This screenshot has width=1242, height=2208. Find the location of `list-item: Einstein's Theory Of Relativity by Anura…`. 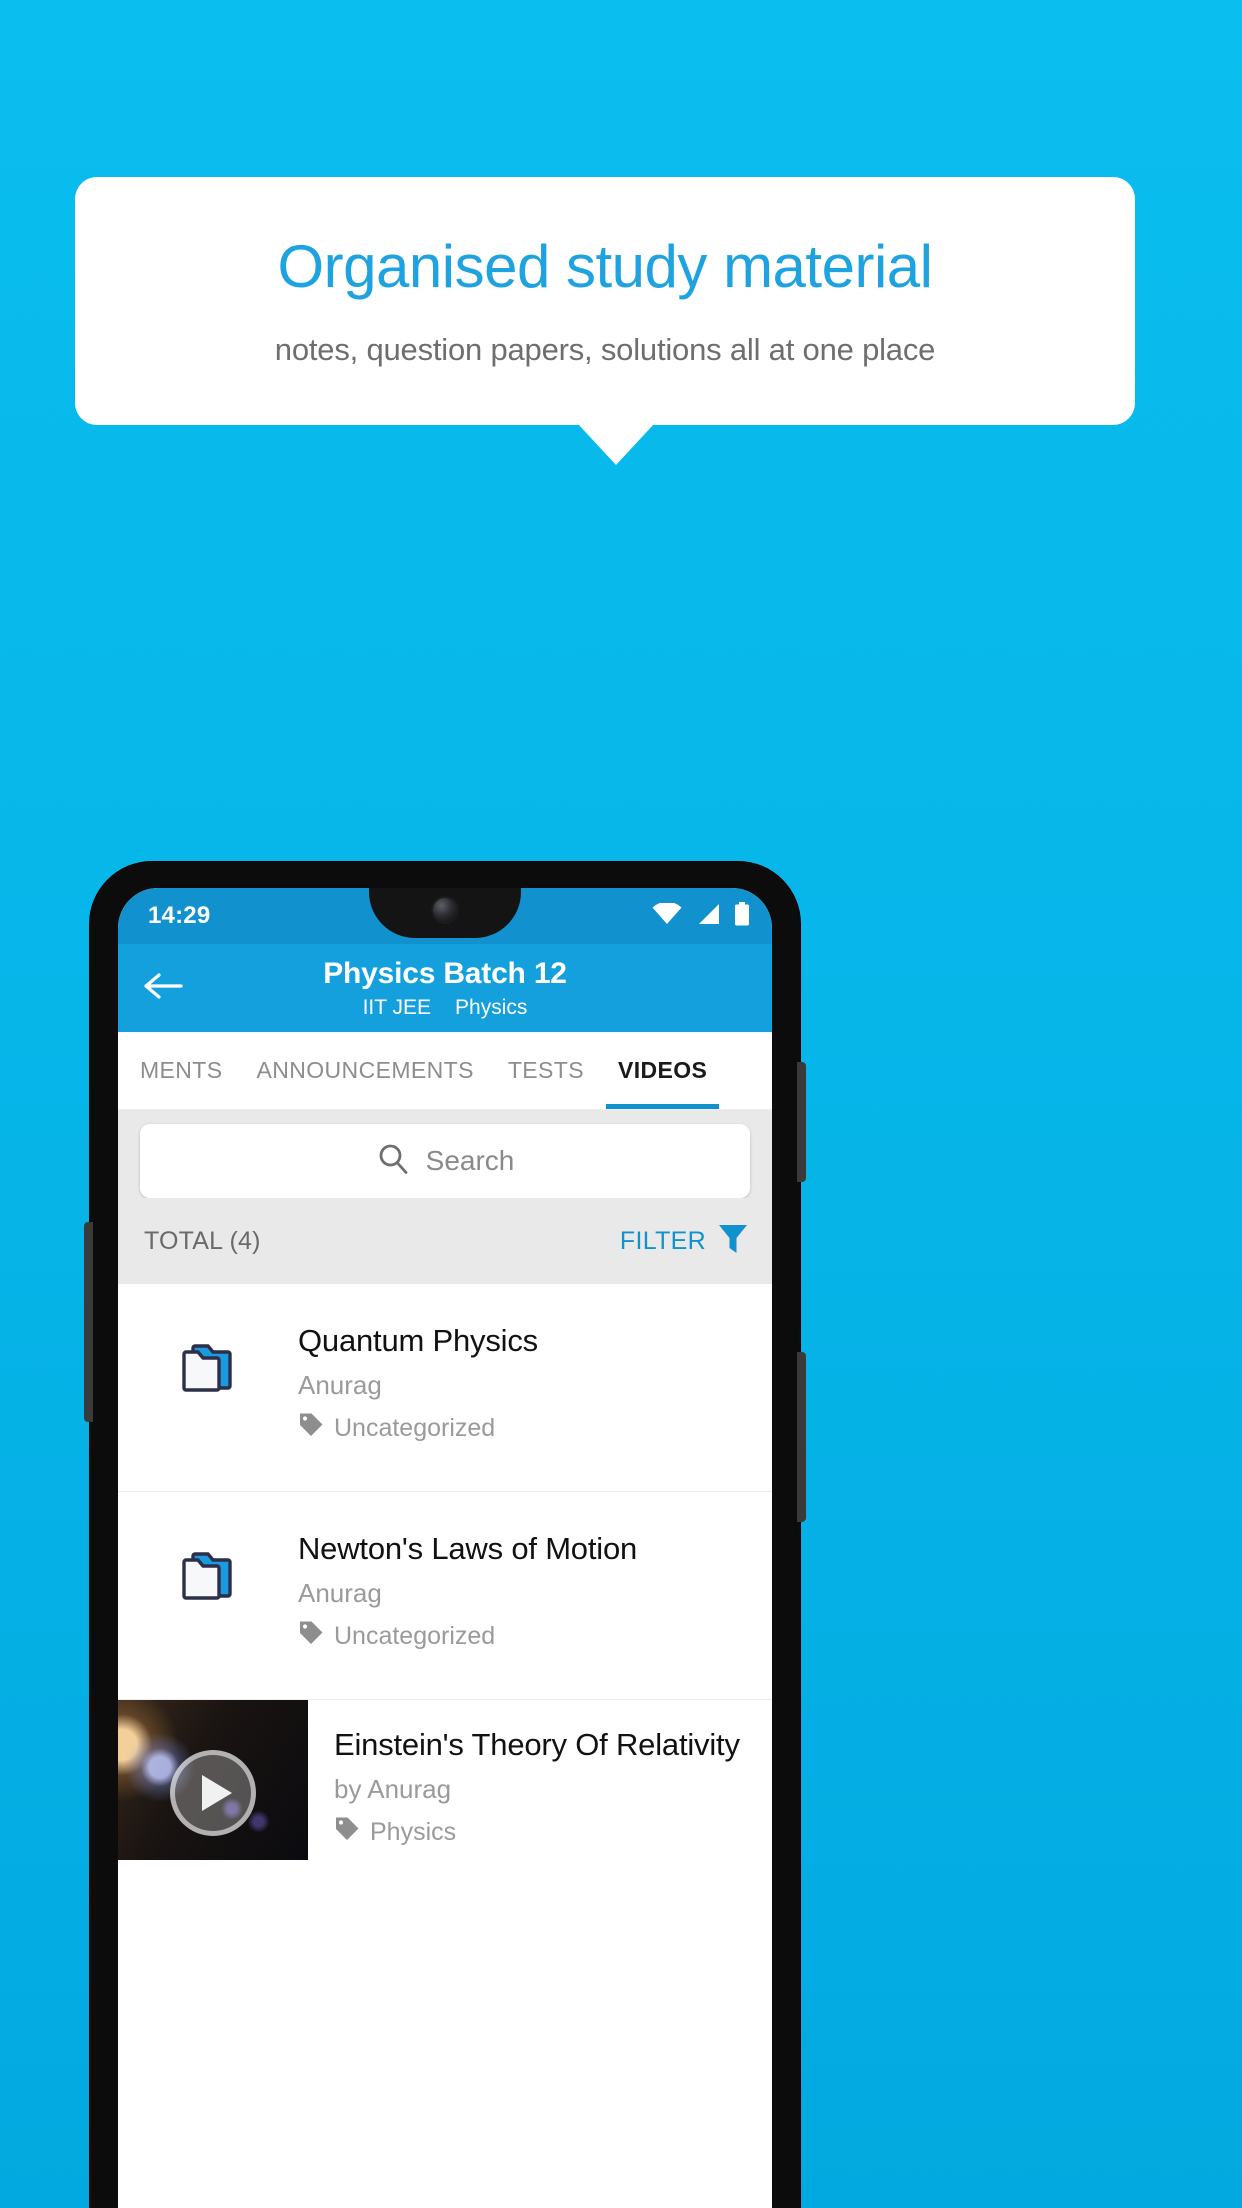

list-item: Einstein's Theory Of Relativity by Anura… is located at coordinates (445, 1780).